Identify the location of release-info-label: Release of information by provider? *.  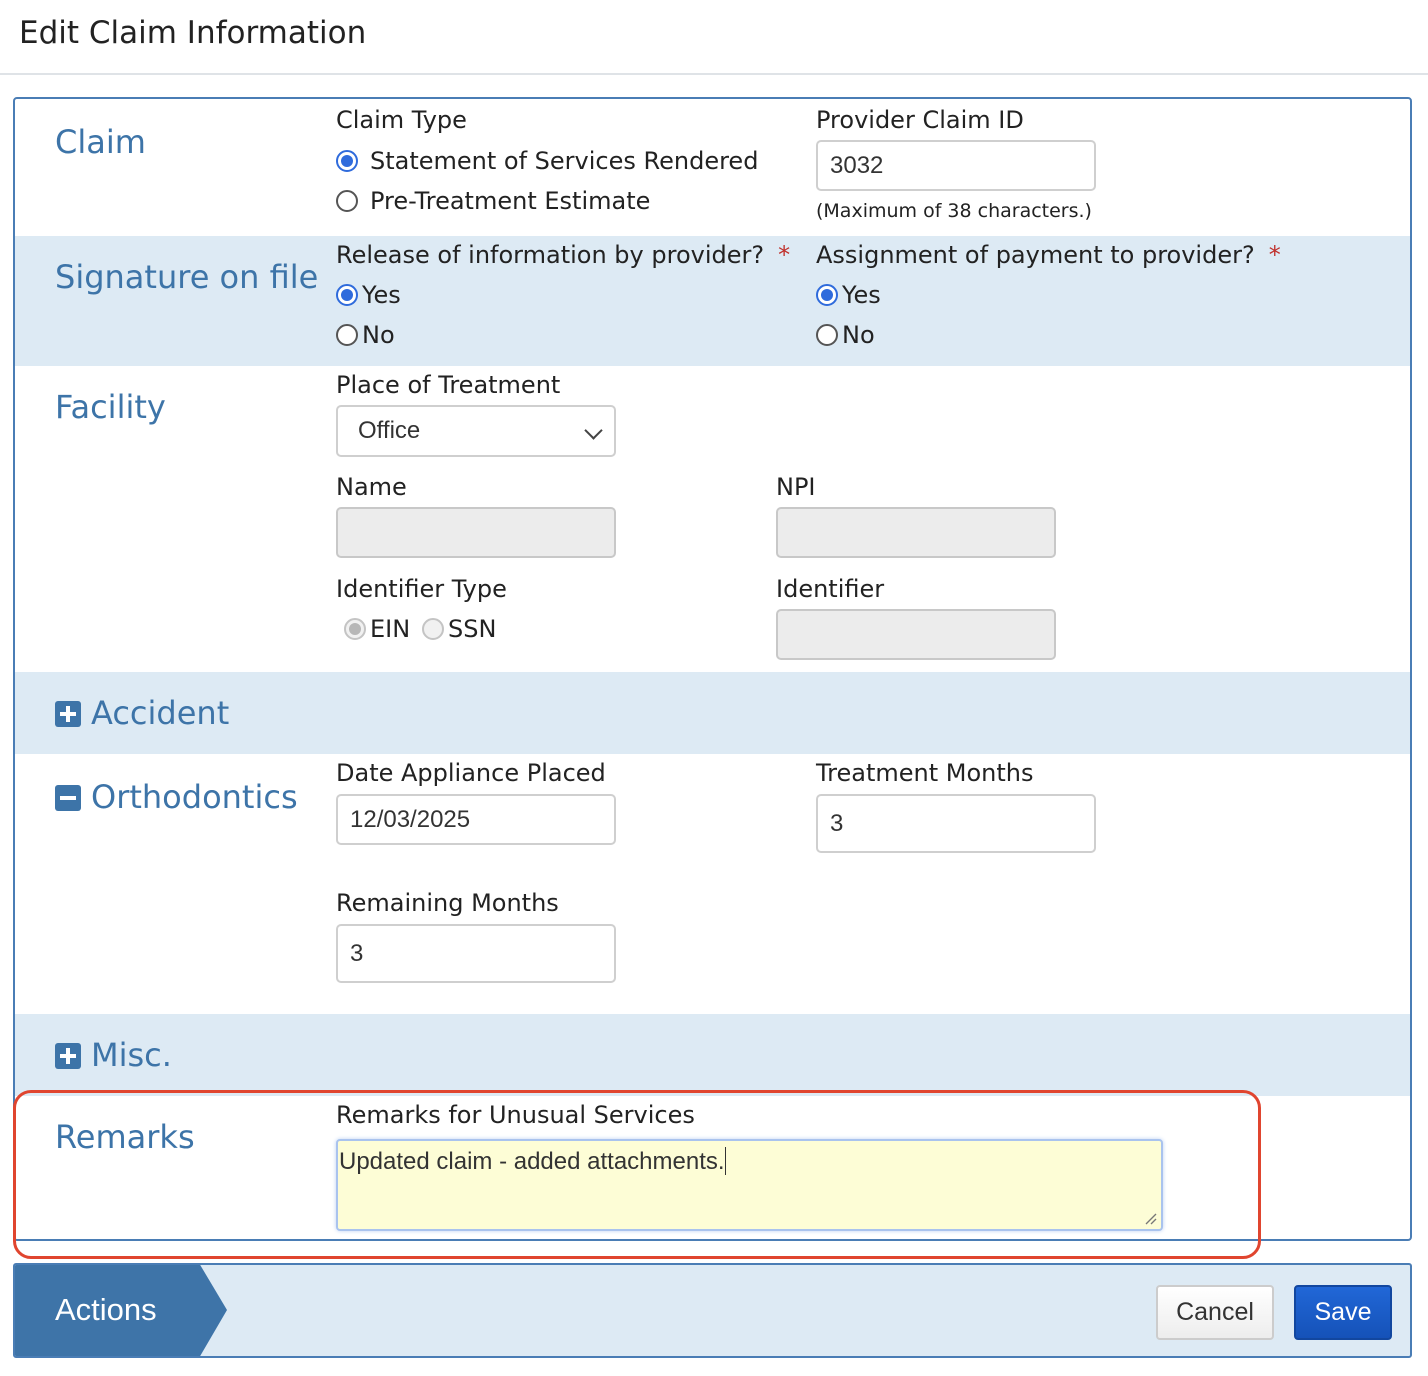
(563, 255).